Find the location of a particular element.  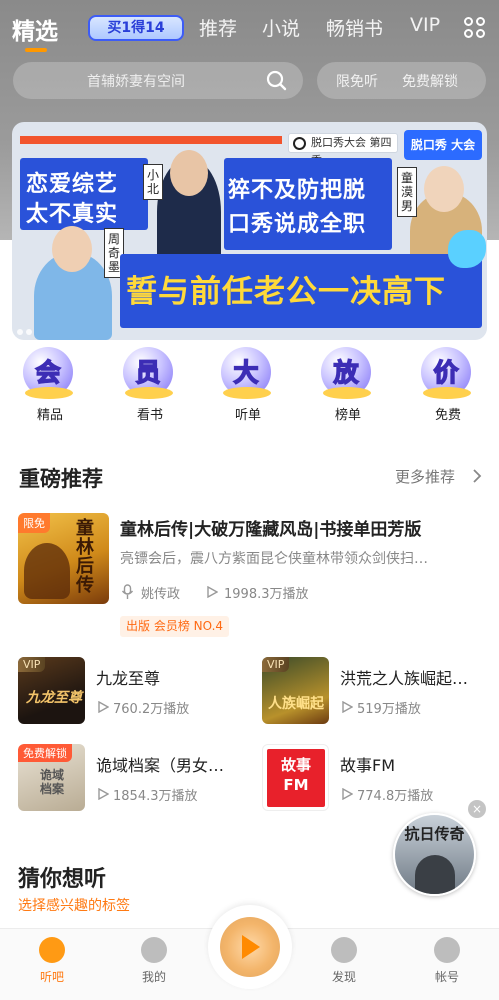

headphone-disc-icon is located at coordinates (52, 950).